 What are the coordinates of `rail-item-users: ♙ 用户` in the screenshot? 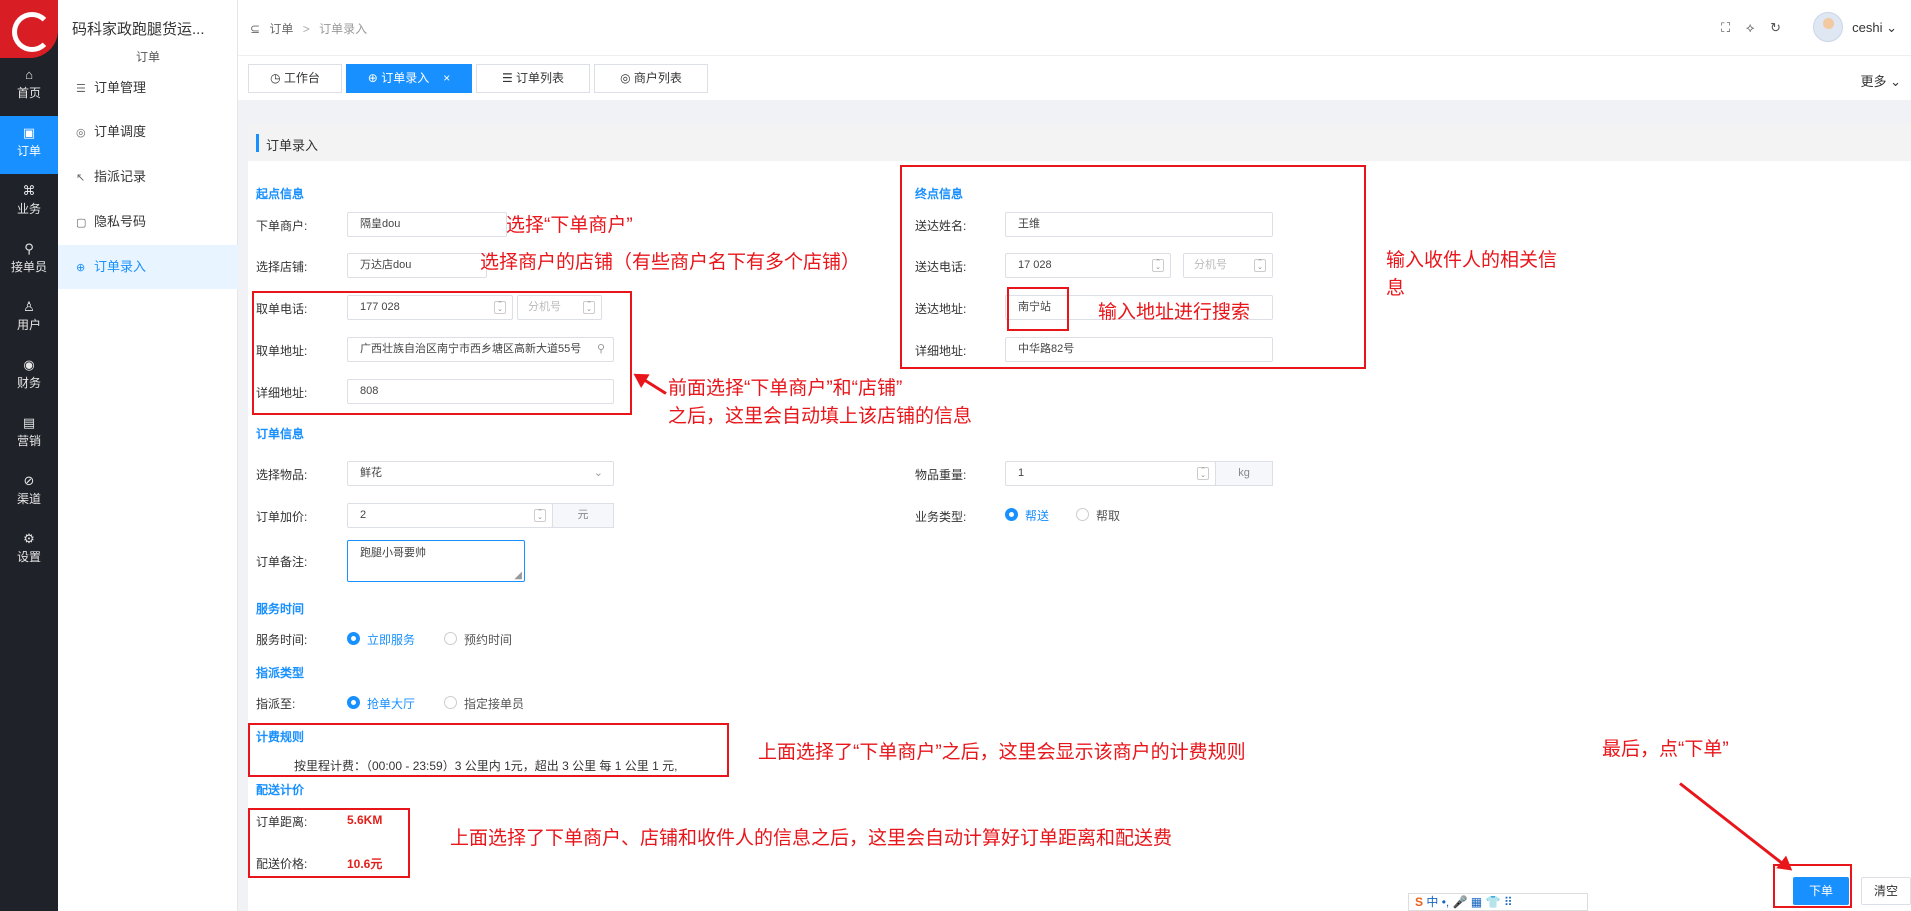 It's located at (29, 319).